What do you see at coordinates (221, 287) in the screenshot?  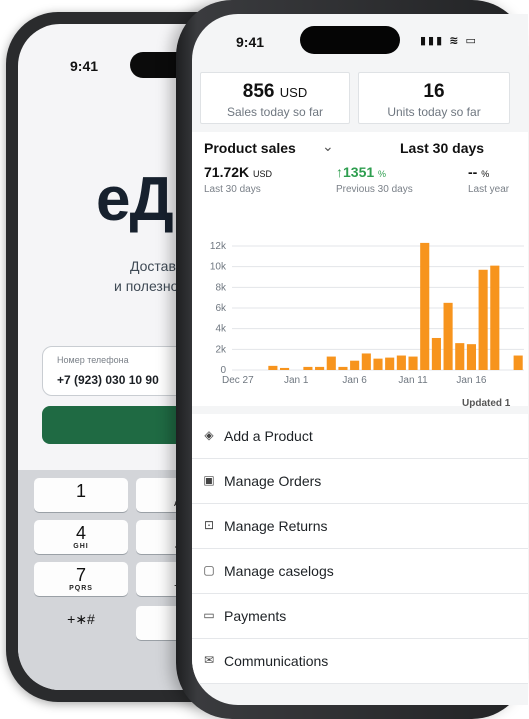 I see `y-tick-label: 8k` at bounding box center [221, 287].